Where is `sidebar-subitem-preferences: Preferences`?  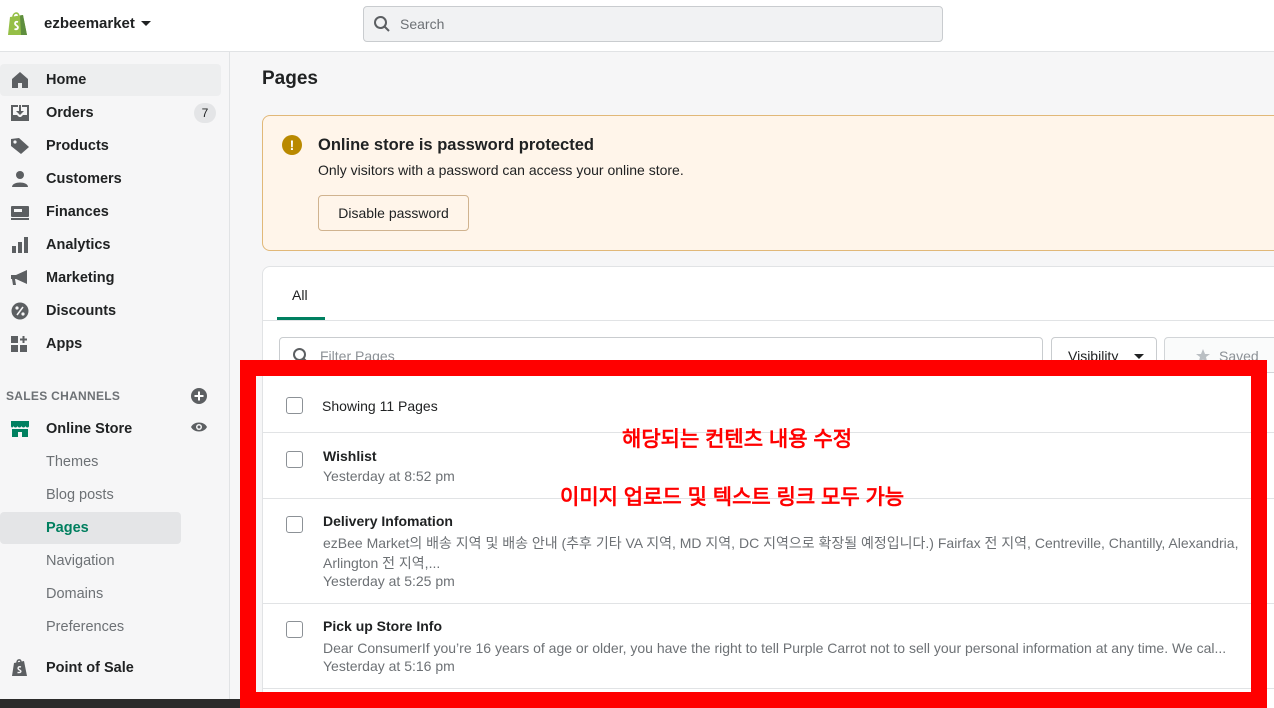
sidebar-subitem-preferences: Preferences is located at coordinates (90, 627).